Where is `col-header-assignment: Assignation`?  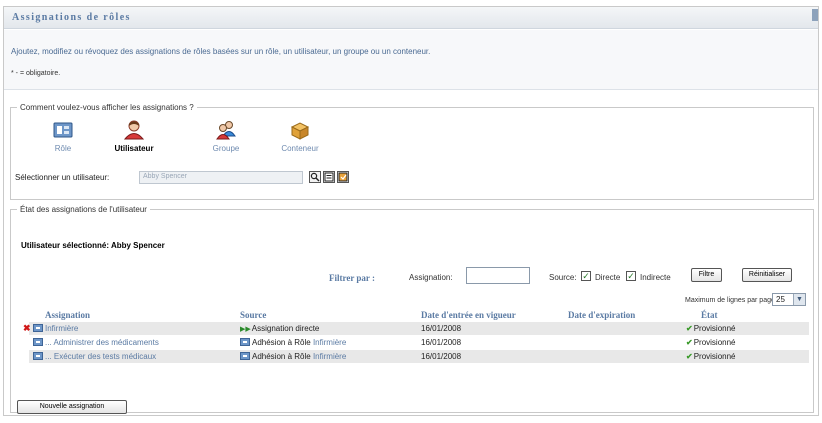 col-header-assignment: Assignation is located at coordinates (67, 315).